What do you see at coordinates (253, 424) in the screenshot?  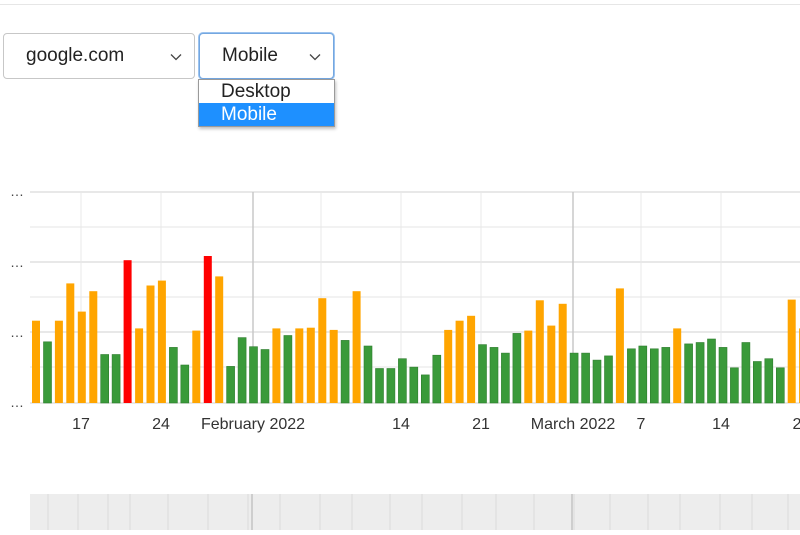 I see `x-tick-label: February 2022` at bounding box center [253, 424].